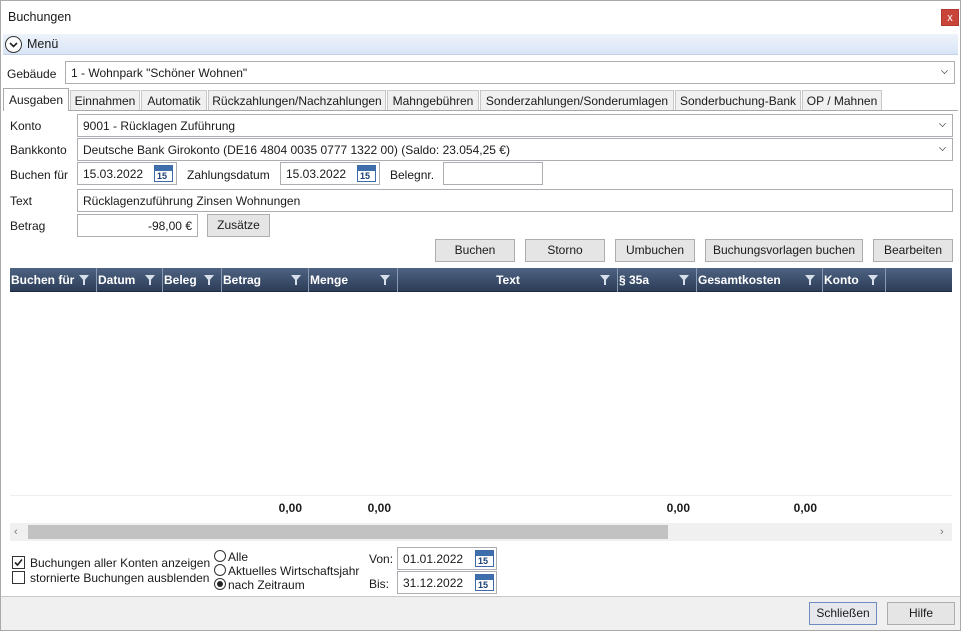 Image resolution: width=961 pixels, height=631 pixels. What do you see at coordinates (739, 280) in the screenshot?
I see `col-label: Gesamtkosten` at bounding box center [739, 280].